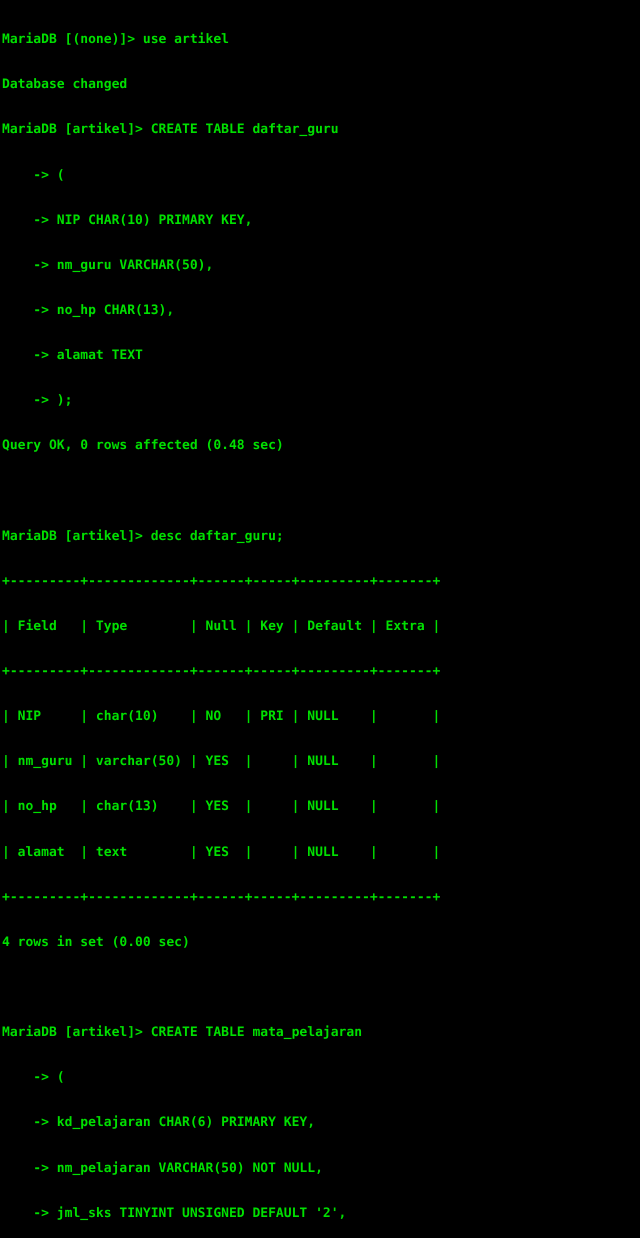 This screenshot has height=1238, width=640. I want to click on terminal-line: Database changed, so click(65, 85).